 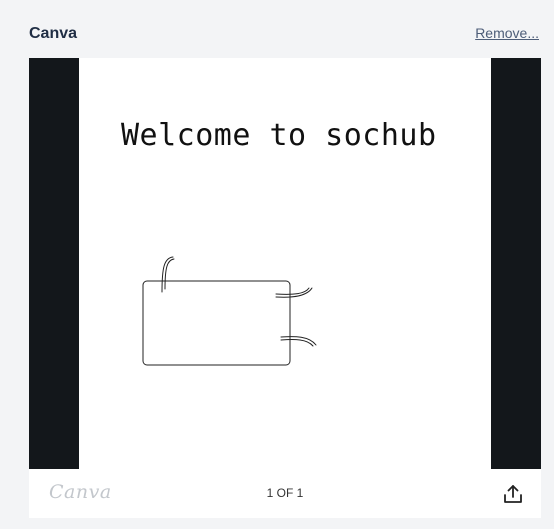 I want to click on viewer-footer: Canva 1 OF 1, so click(x=285, y=493).